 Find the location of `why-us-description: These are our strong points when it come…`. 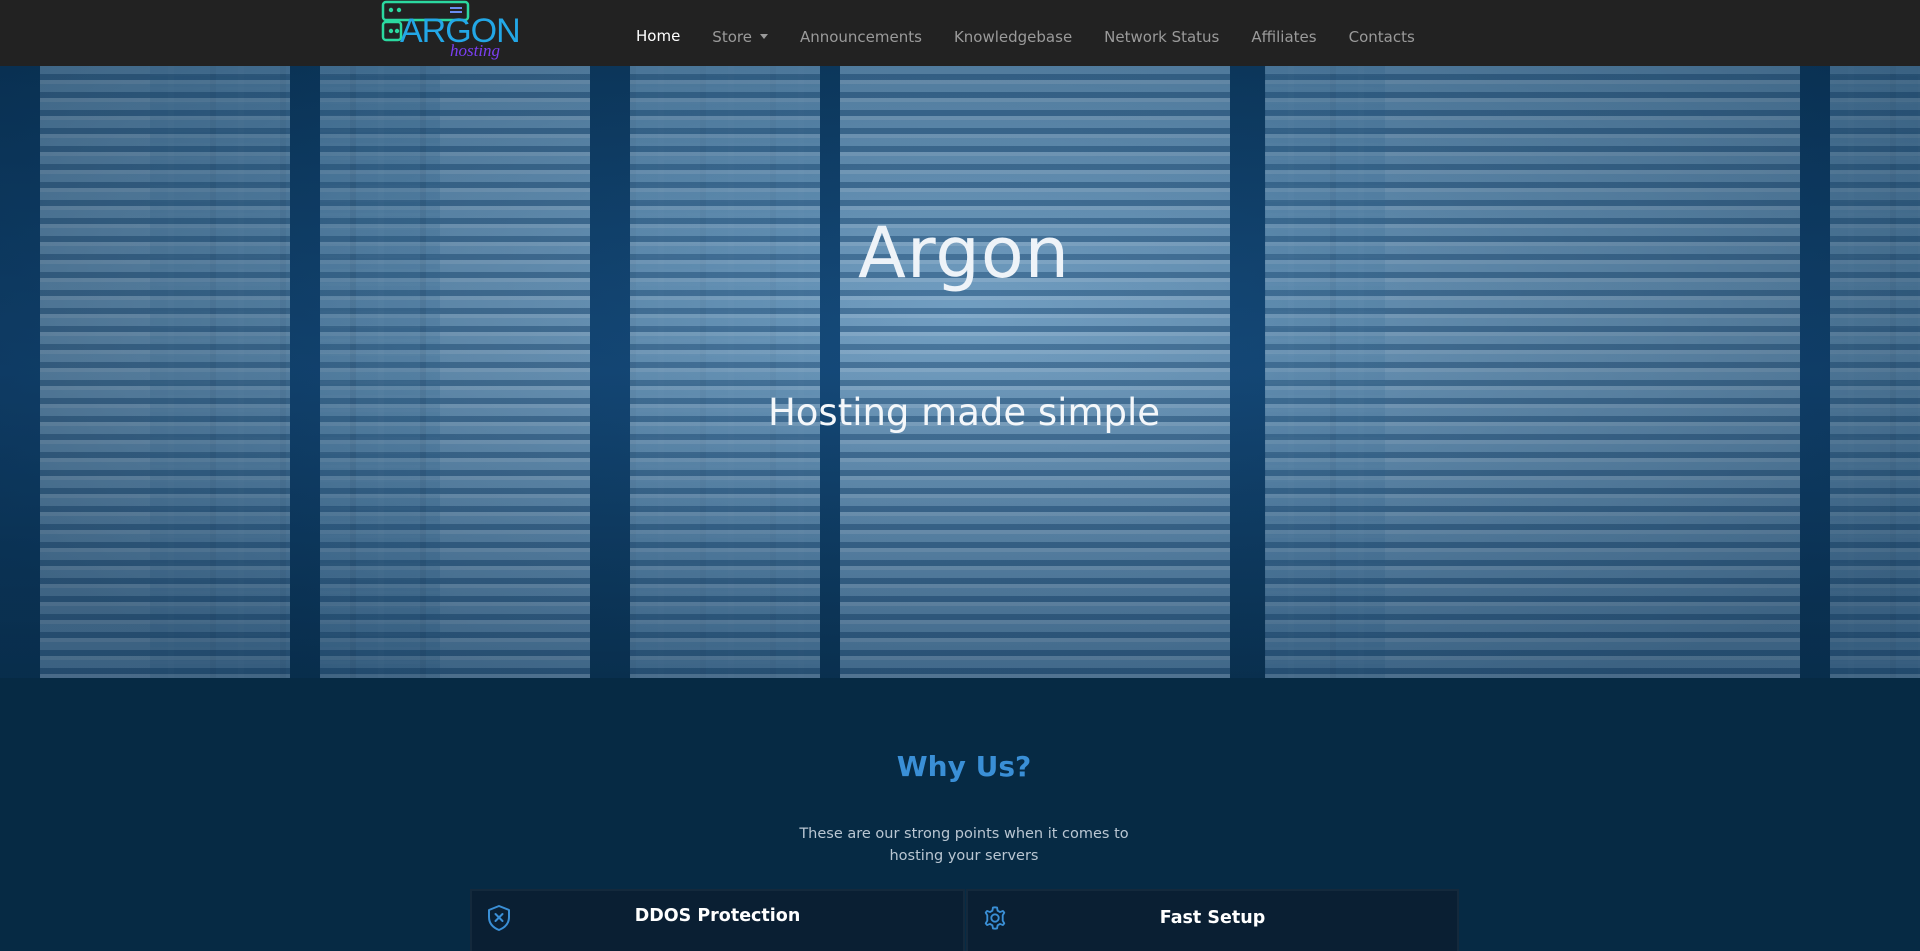

why-us-description: These are our strong points when it come… is located at coordinates (964, 845).